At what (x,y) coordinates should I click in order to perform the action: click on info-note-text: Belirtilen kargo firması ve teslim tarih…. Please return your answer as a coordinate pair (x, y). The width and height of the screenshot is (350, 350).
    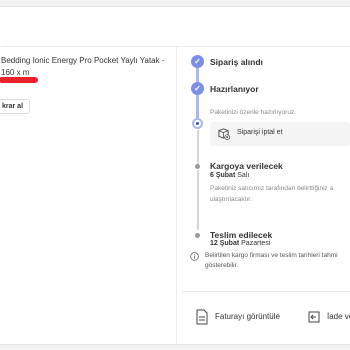
    Looking at the image, I should click on (271, 260).